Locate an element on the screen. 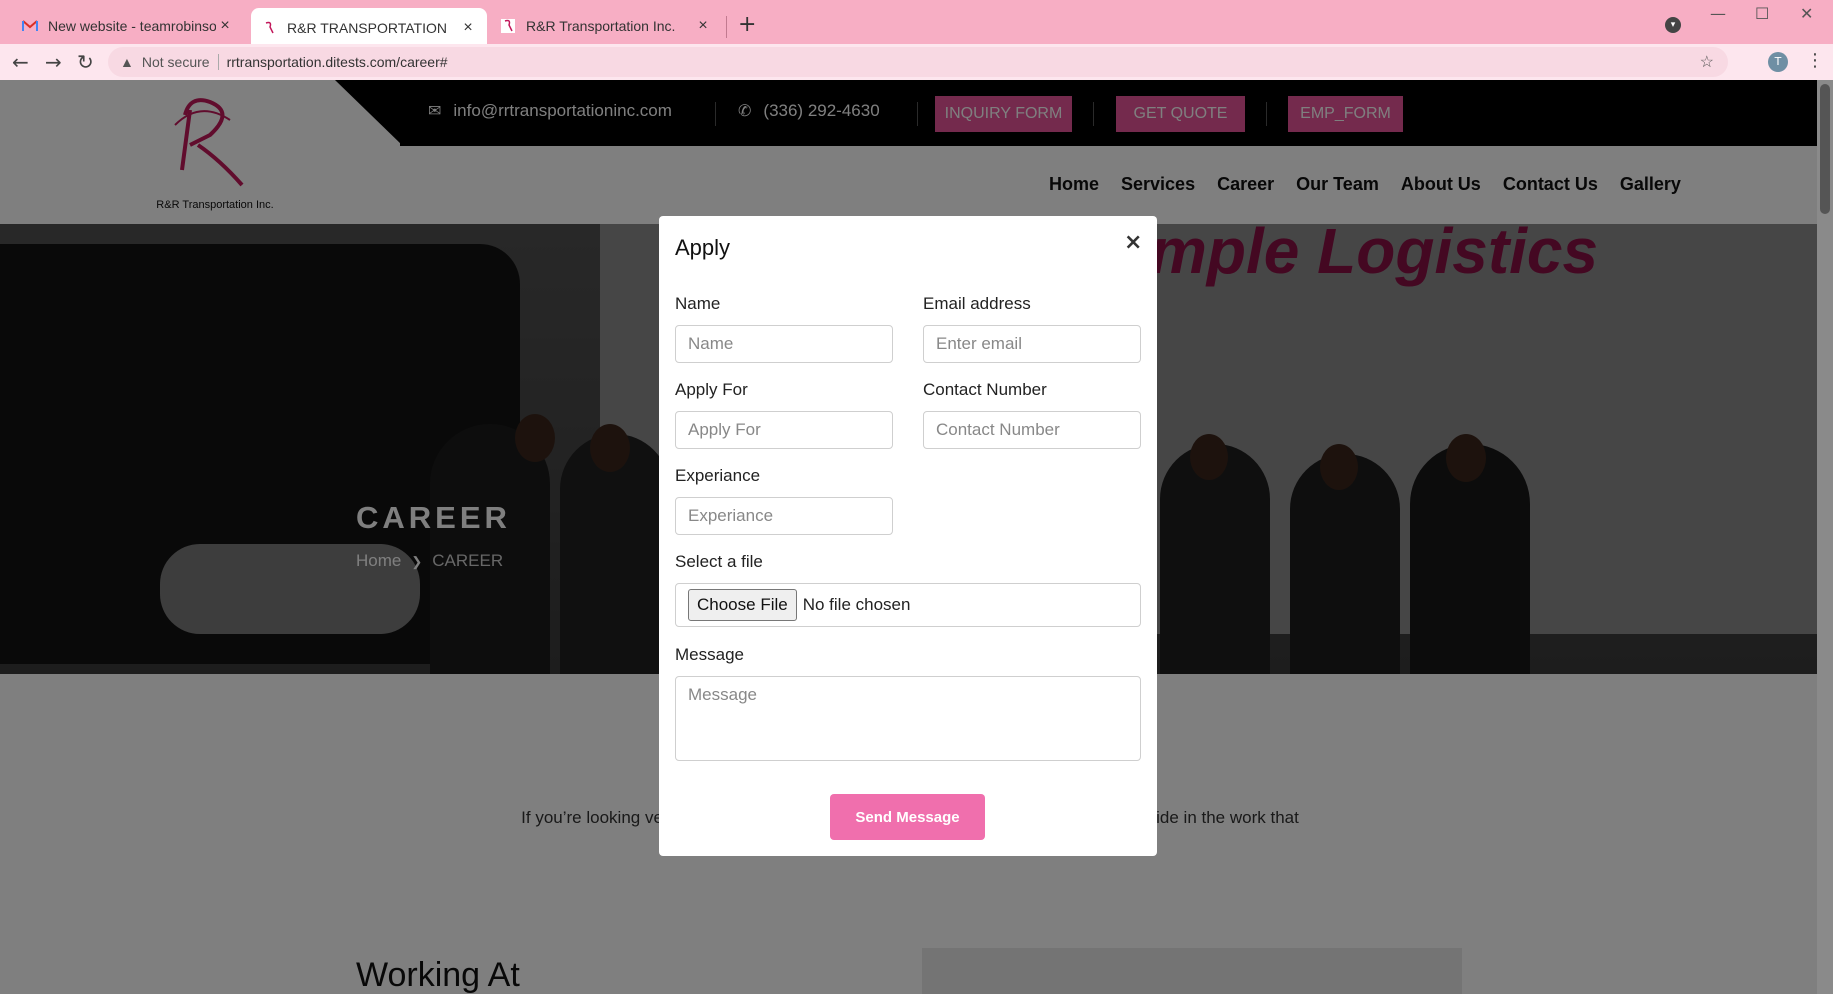 Image resolution: width=1833 pixels, height=994 pixels. choose-file-button: Choose File is located at coordinates (742, 605).